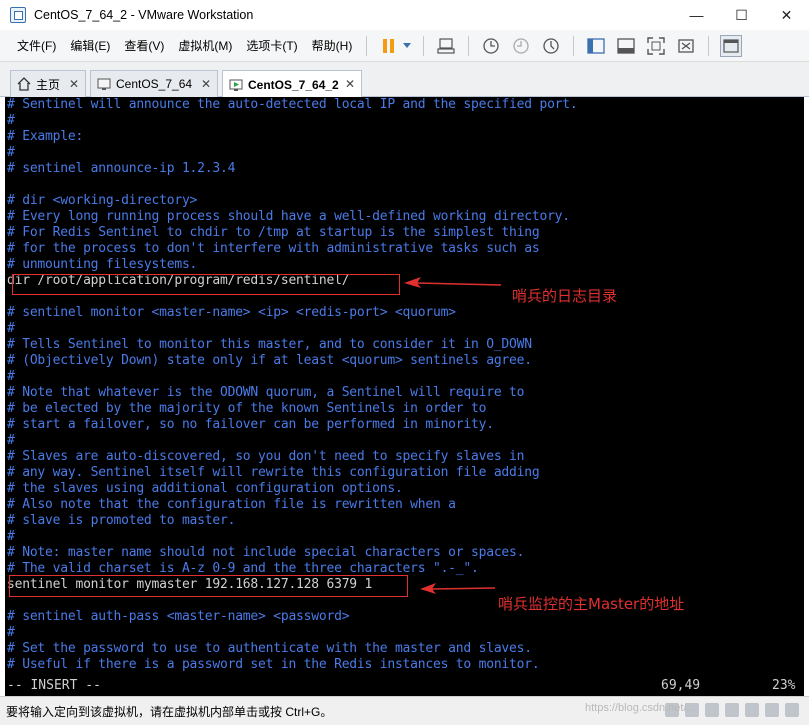 Image resolution: width=809 pixels, height=725 pixels. What do you see at coordinates (752, 710) in the screenshot?
I see `sound-icon` at bounding box center [752, 710].